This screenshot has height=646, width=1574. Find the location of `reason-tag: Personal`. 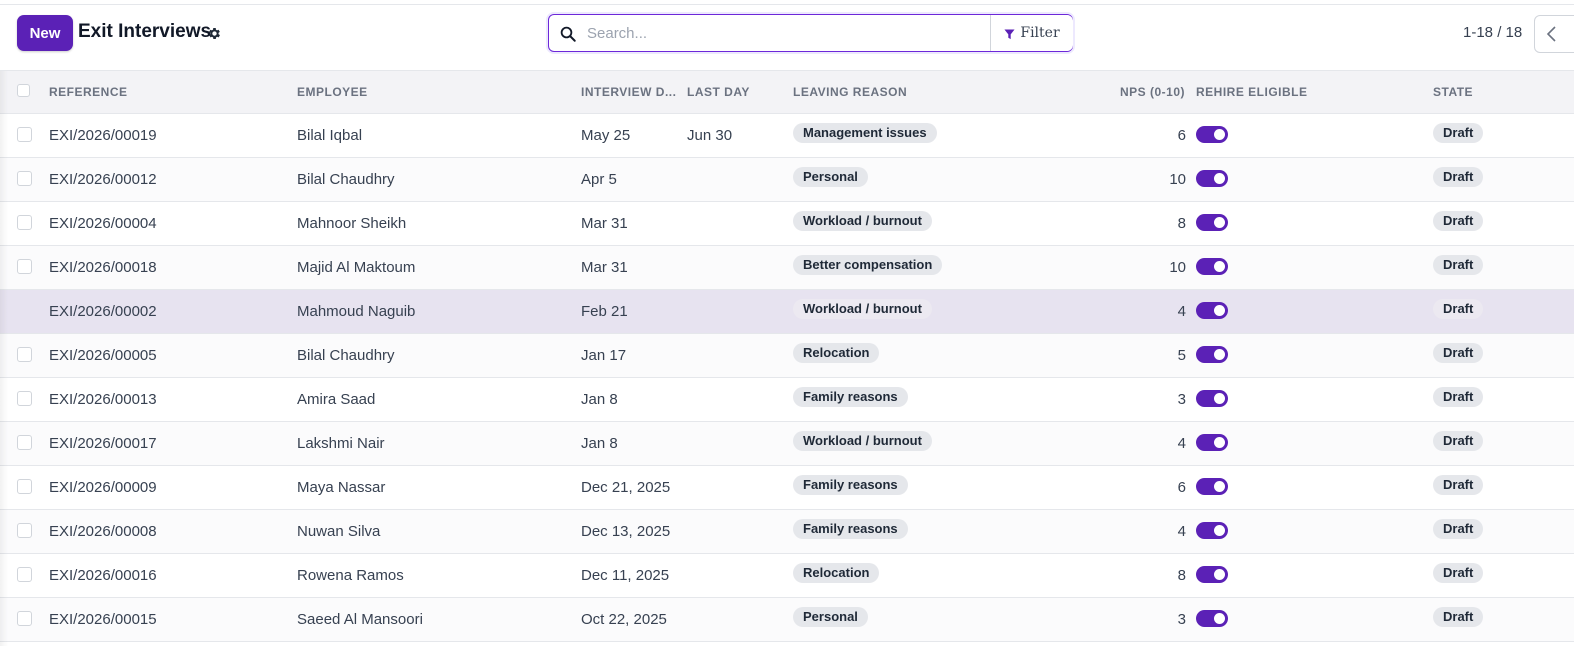

reason-tag: Personal is located at coordinates (830, 617).